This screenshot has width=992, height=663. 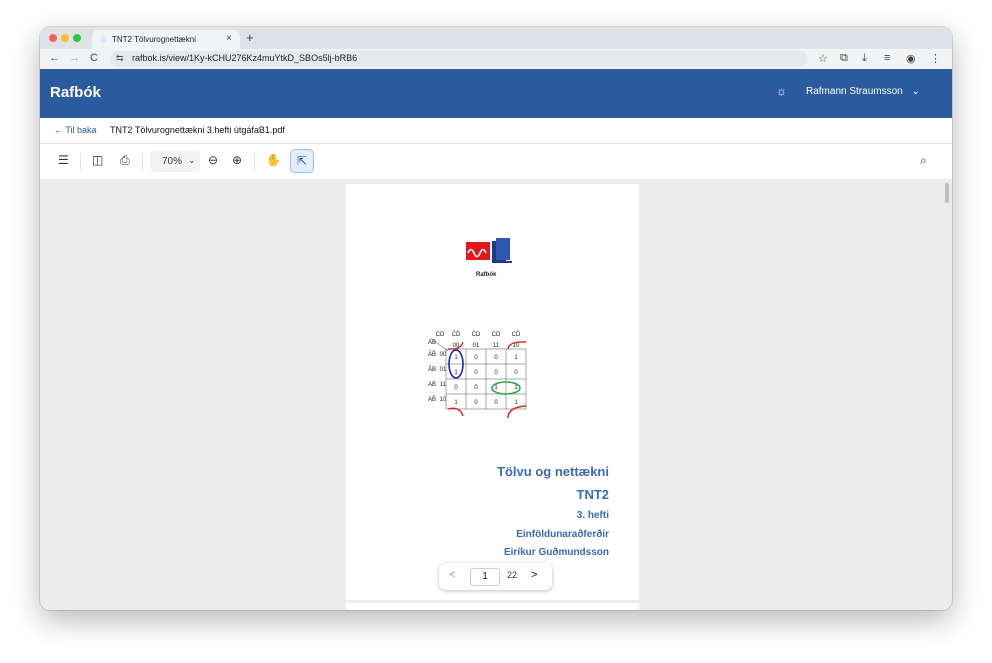 I want to click on viewer-toolbar: ☰ ◫ ⎙ 70% ⌄ ⊖ ⊕ ✋ ⇱ ⌕, so click(x=496, y=162).